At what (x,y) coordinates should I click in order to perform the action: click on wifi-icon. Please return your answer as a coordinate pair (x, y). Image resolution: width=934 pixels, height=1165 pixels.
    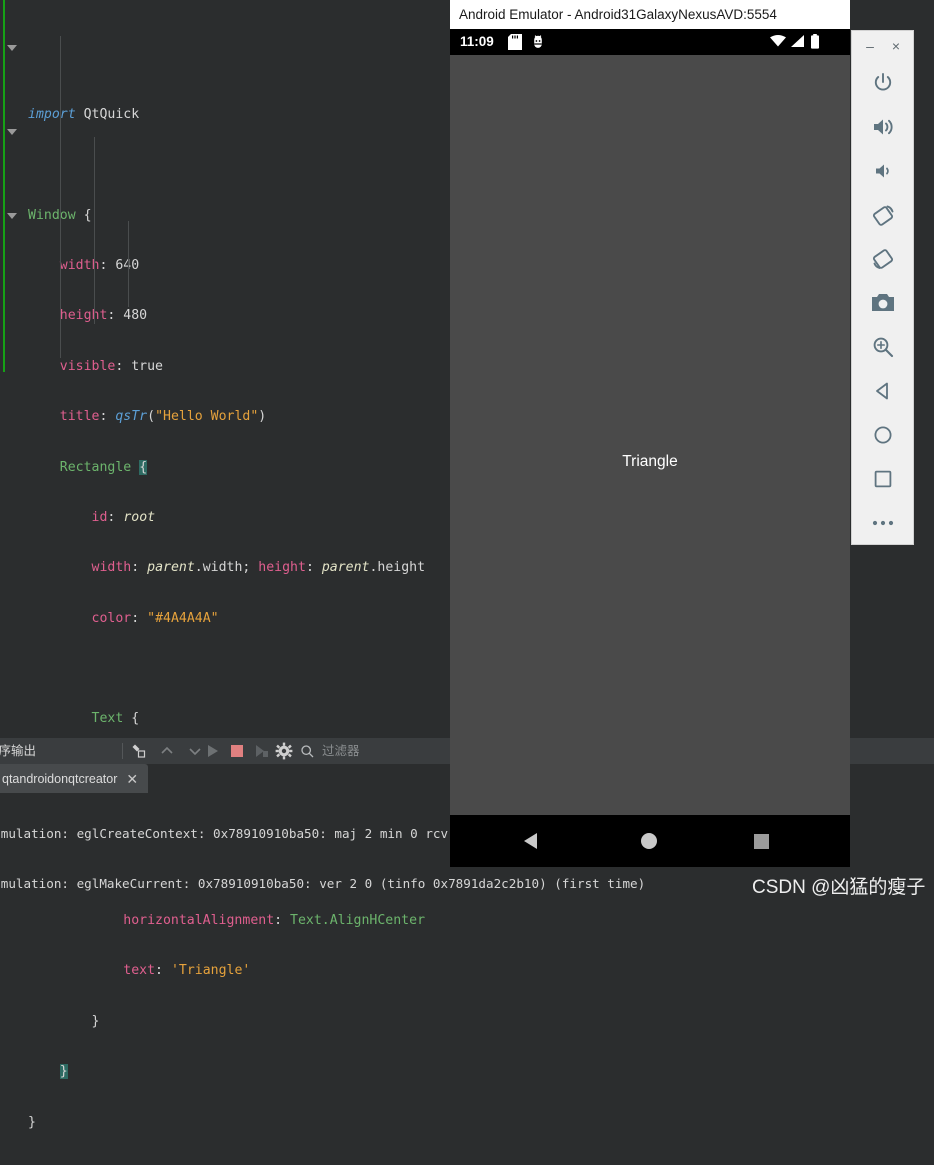
    Looking at the image, I should click on (778, 43).